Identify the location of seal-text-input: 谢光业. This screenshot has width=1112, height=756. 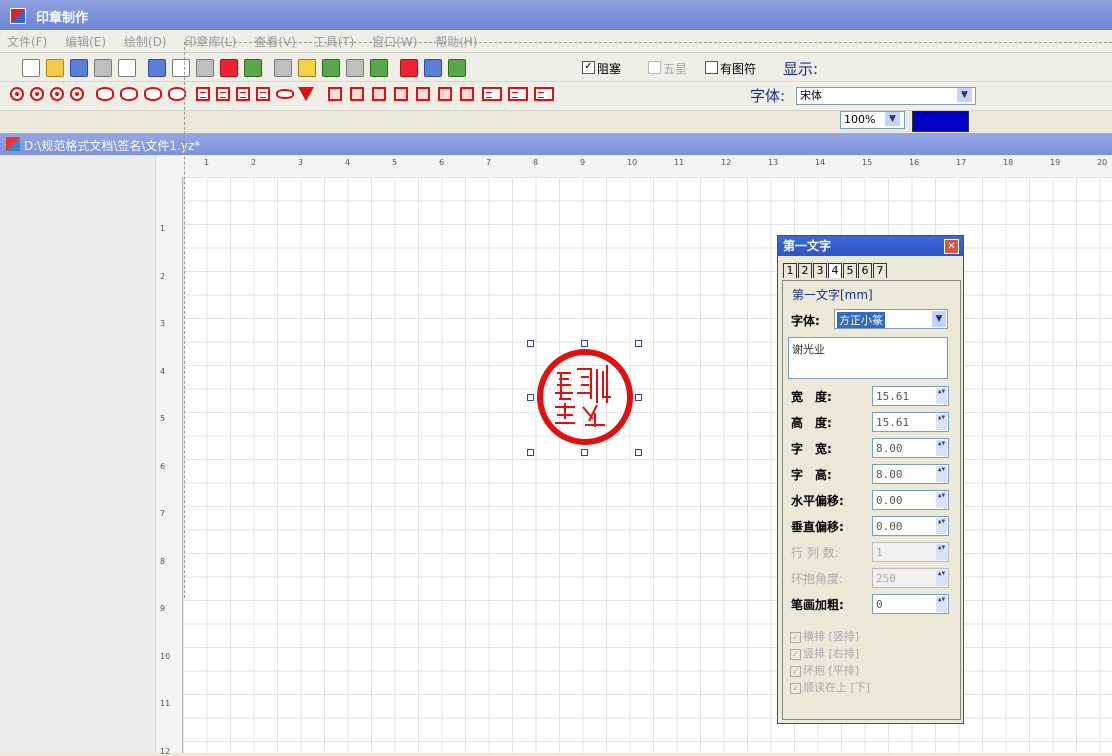
(868, 358).